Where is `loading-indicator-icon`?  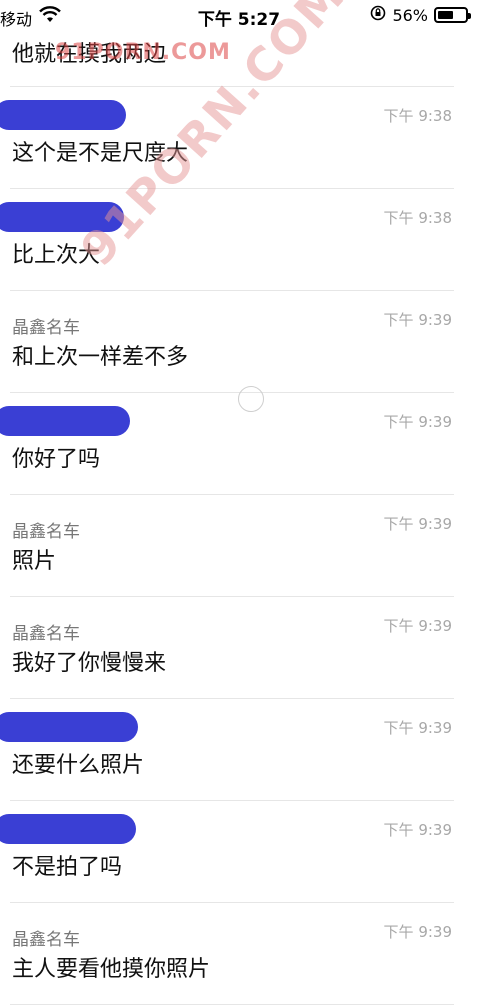 loading-indicator-icon is located at coordinates (251, 399).